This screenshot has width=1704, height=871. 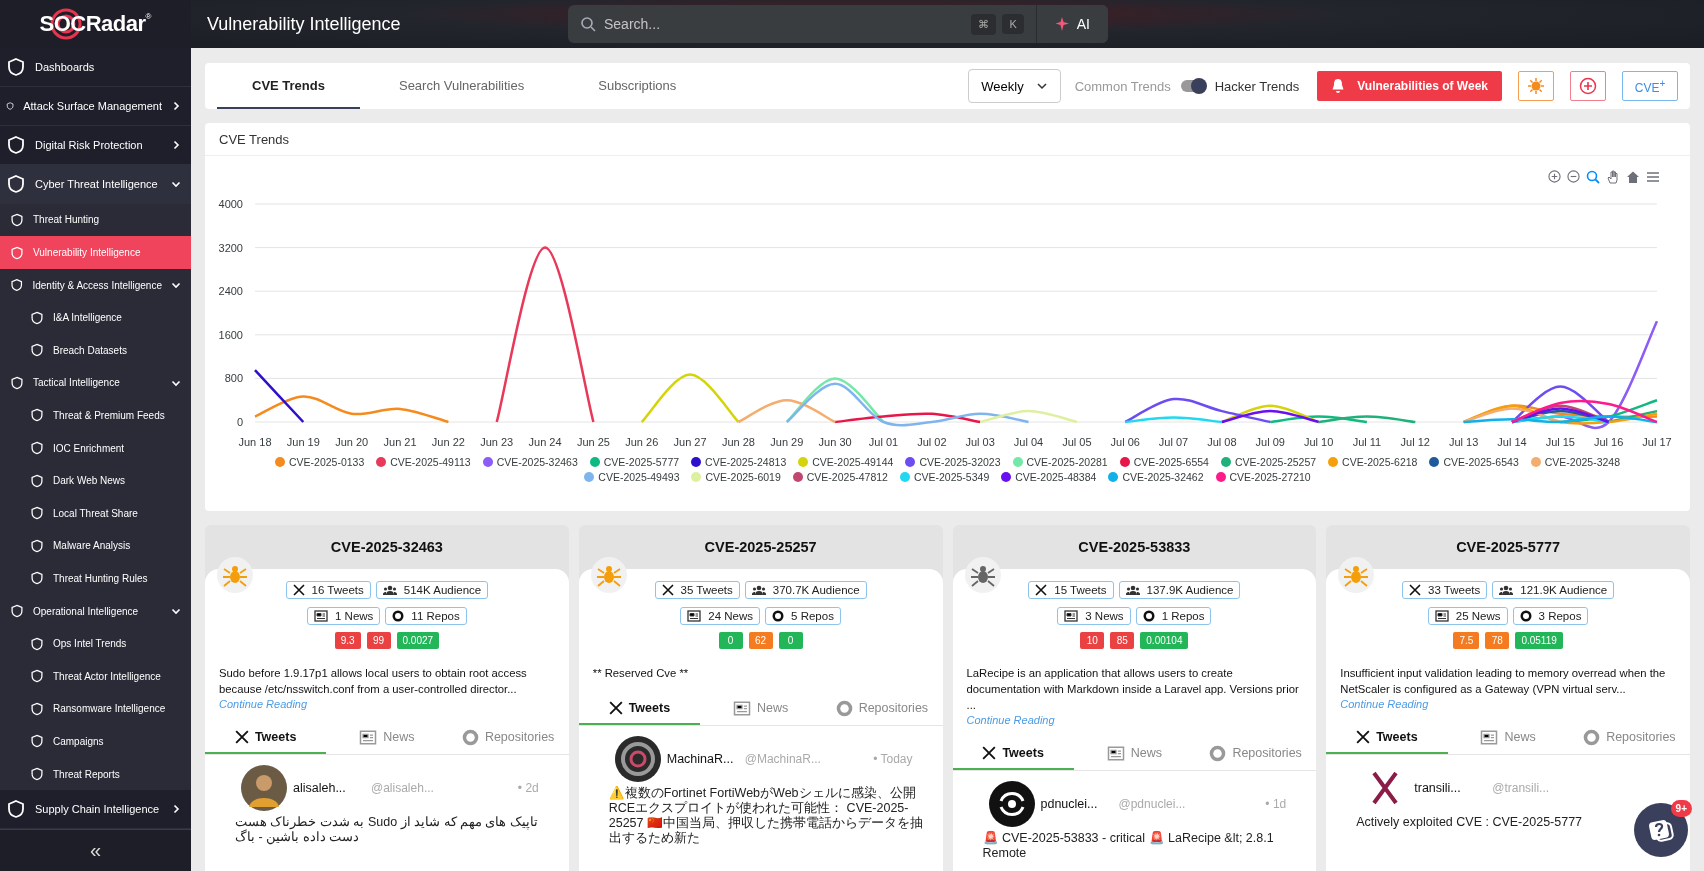 I want to click on tweet-text: 🚨 CVE-2025-53833 - critical 🚨 LaRecipe &lt; 2.8.1 Remote, so click(x=1128, y=846).